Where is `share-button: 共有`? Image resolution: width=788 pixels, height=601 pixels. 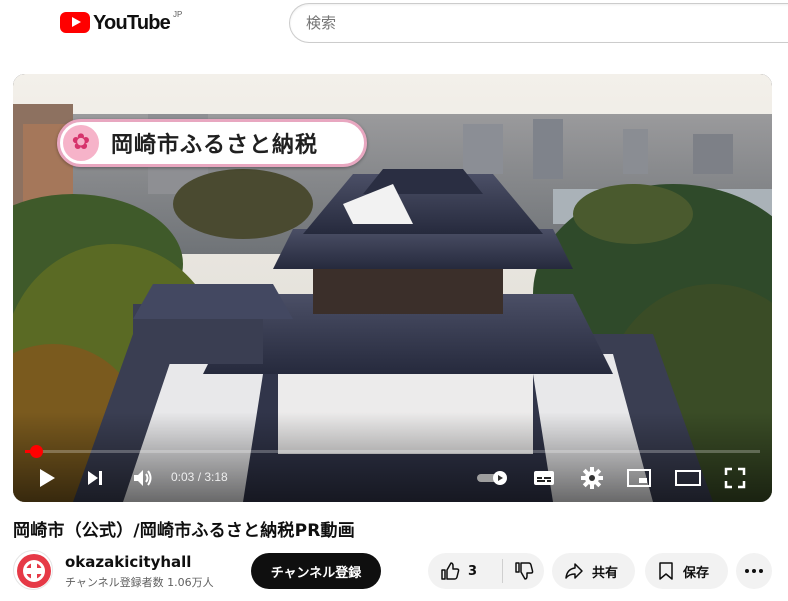 share-button: 共有 is located at coordinates (593, 571).